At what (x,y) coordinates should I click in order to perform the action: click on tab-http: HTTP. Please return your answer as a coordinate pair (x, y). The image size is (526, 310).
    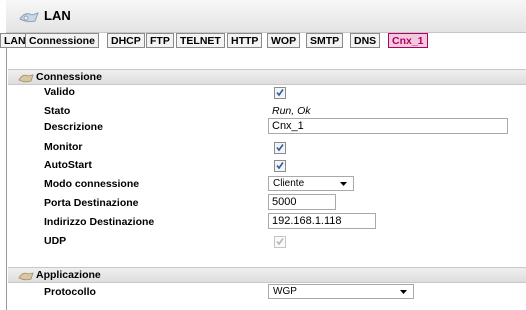
    Looking at the image, I should click on (245, 40).